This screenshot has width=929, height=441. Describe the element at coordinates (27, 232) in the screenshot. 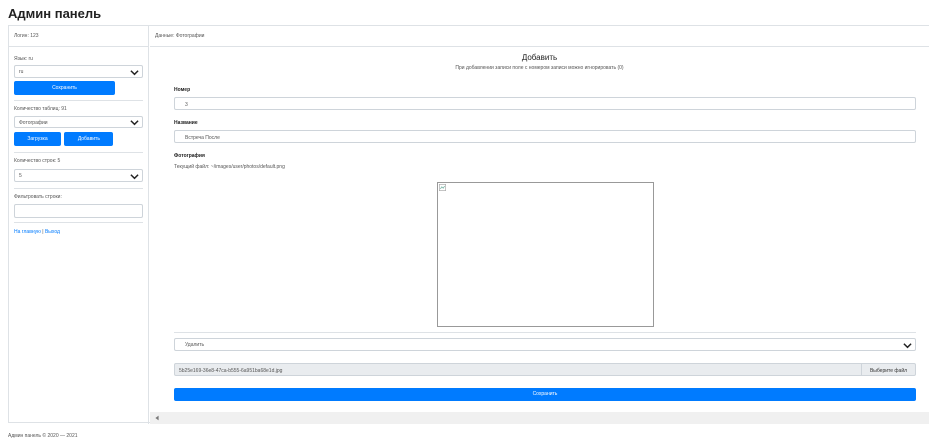

I see `home-link: На главную` at that location.